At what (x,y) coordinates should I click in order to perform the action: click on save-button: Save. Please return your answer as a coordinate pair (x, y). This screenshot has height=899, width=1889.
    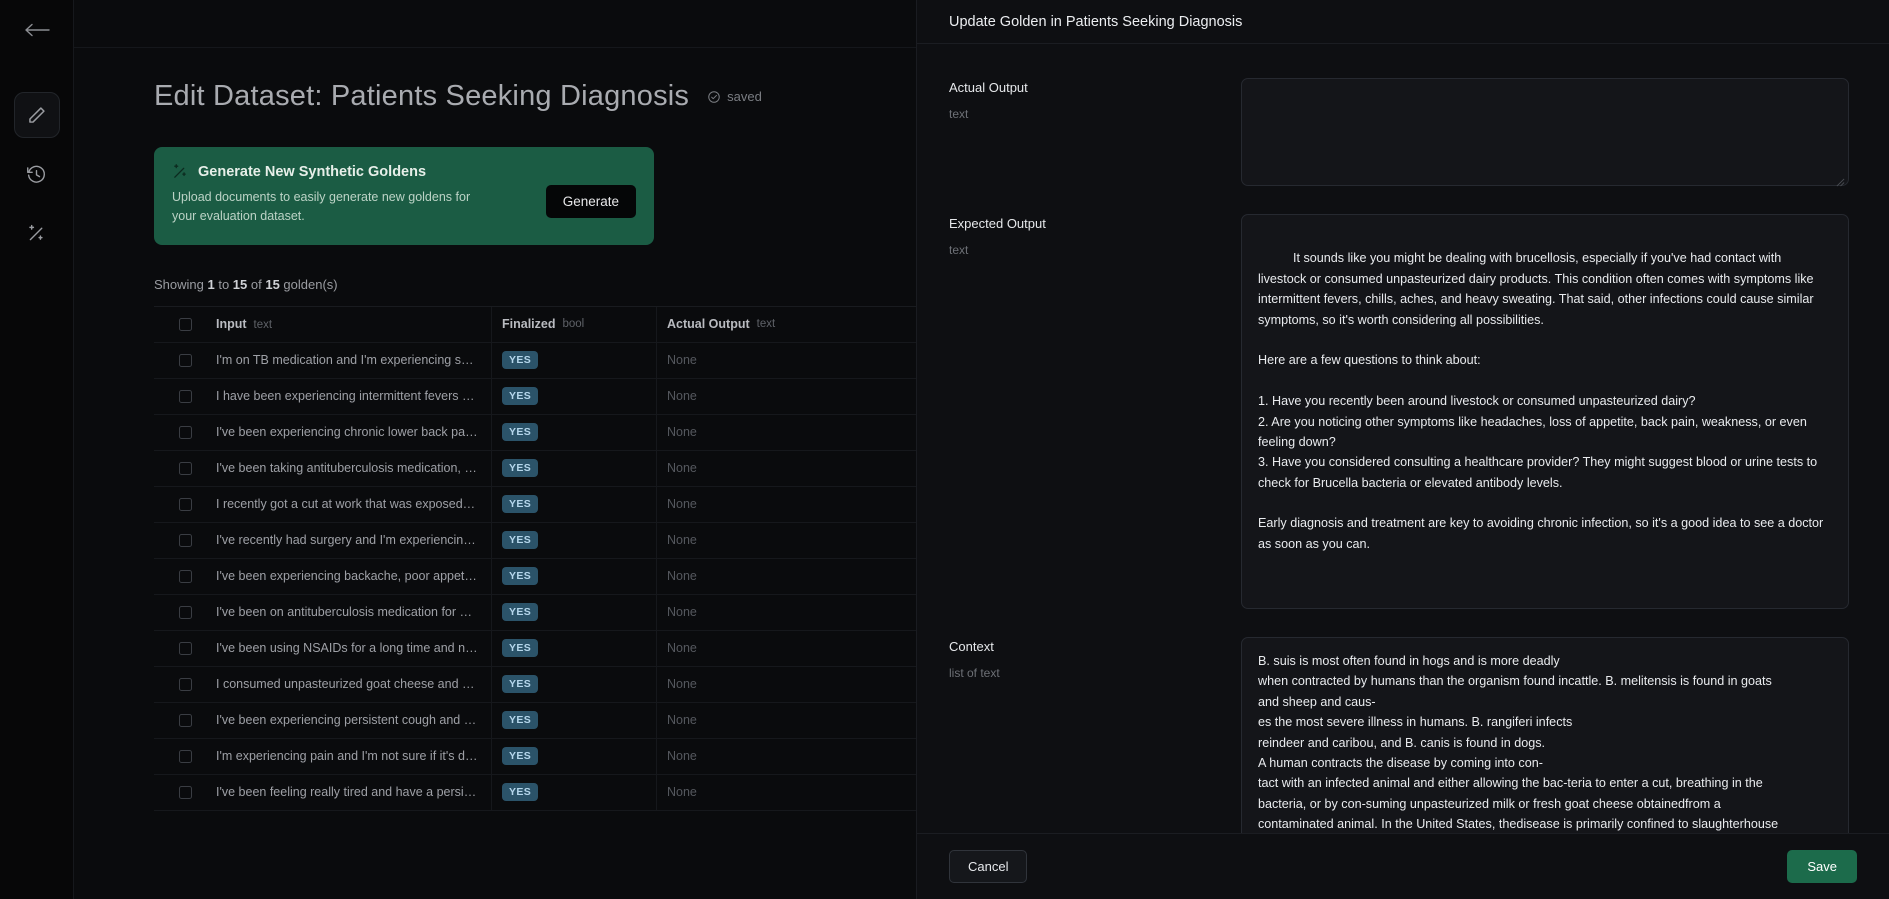
    Looking at the image, I should click on (1822, 866).